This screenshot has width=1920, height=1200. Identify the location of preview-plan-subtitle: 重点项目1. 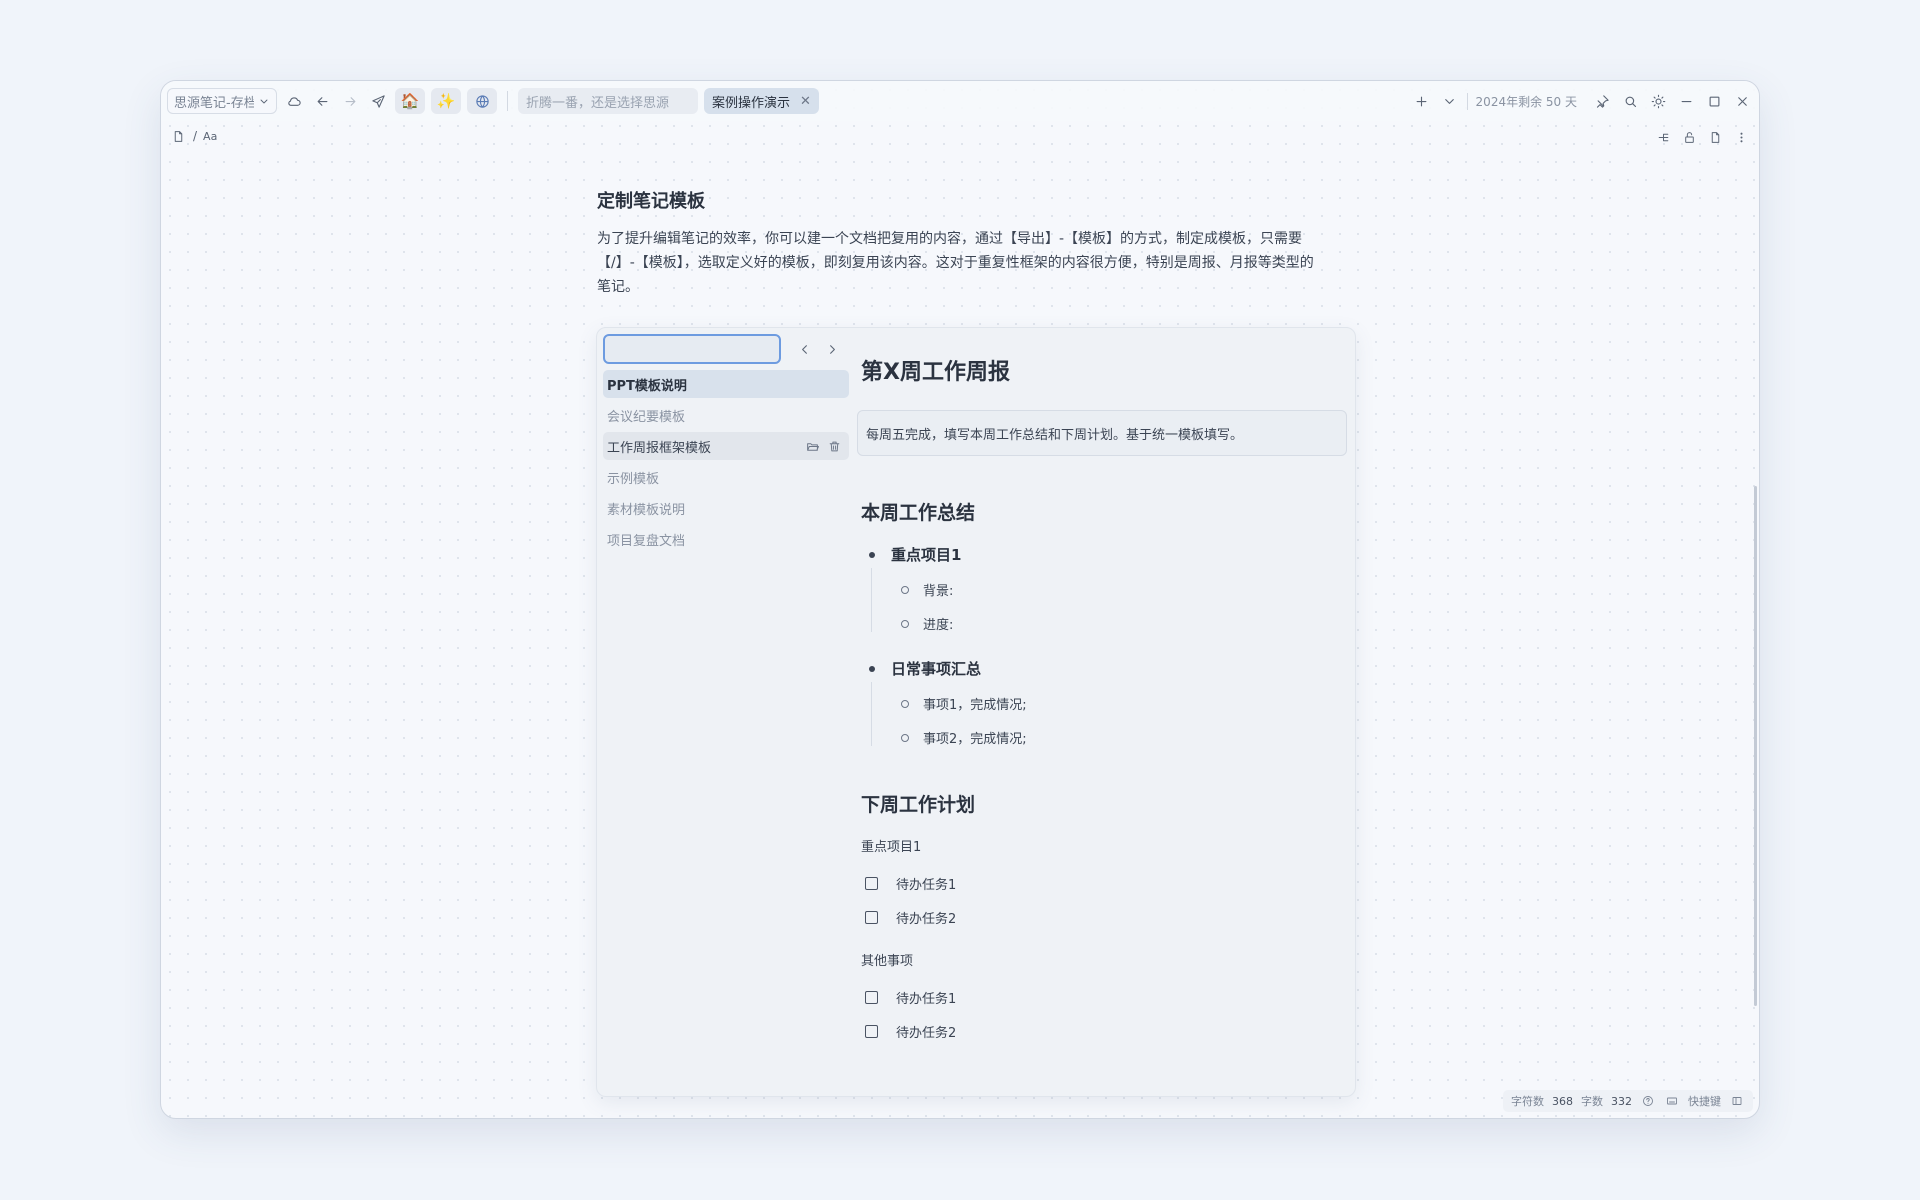
(891, 847).